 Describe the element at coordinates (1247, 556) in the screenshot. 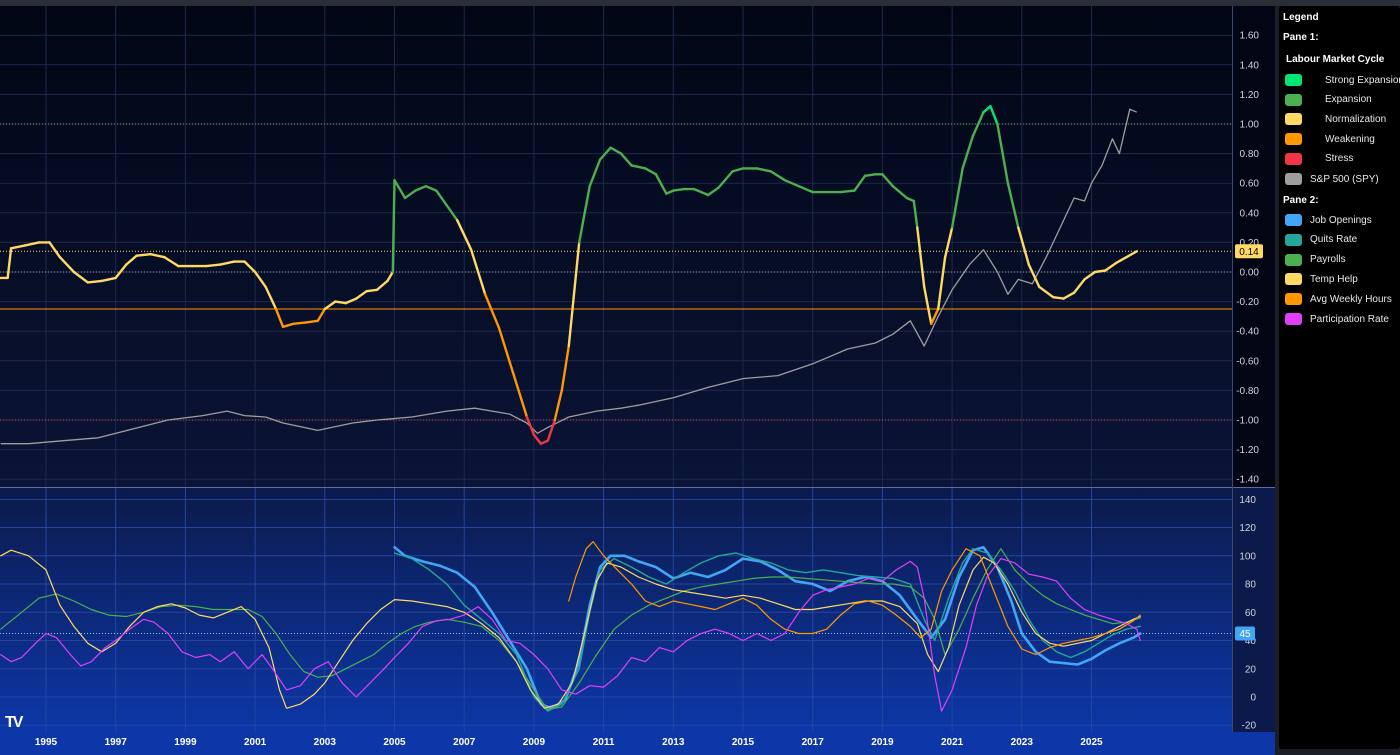

I see `y-tick-label: 100` at that location.